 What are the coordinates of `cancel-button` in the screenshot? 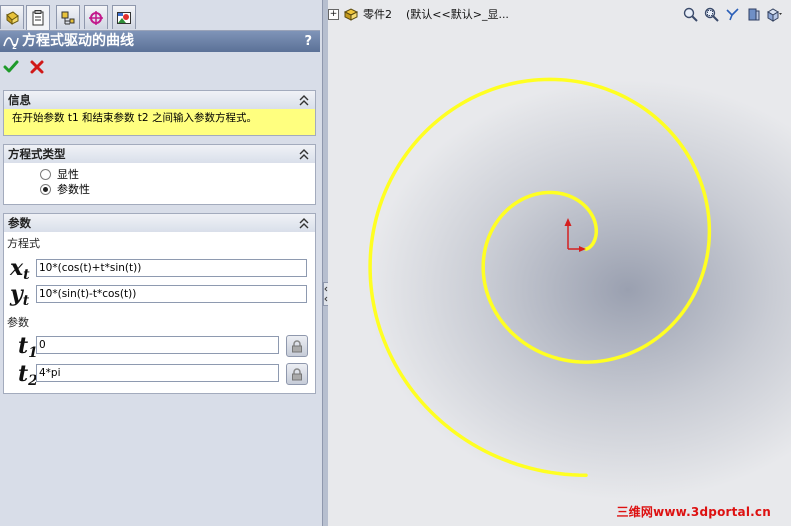 It's located at (37, 67).